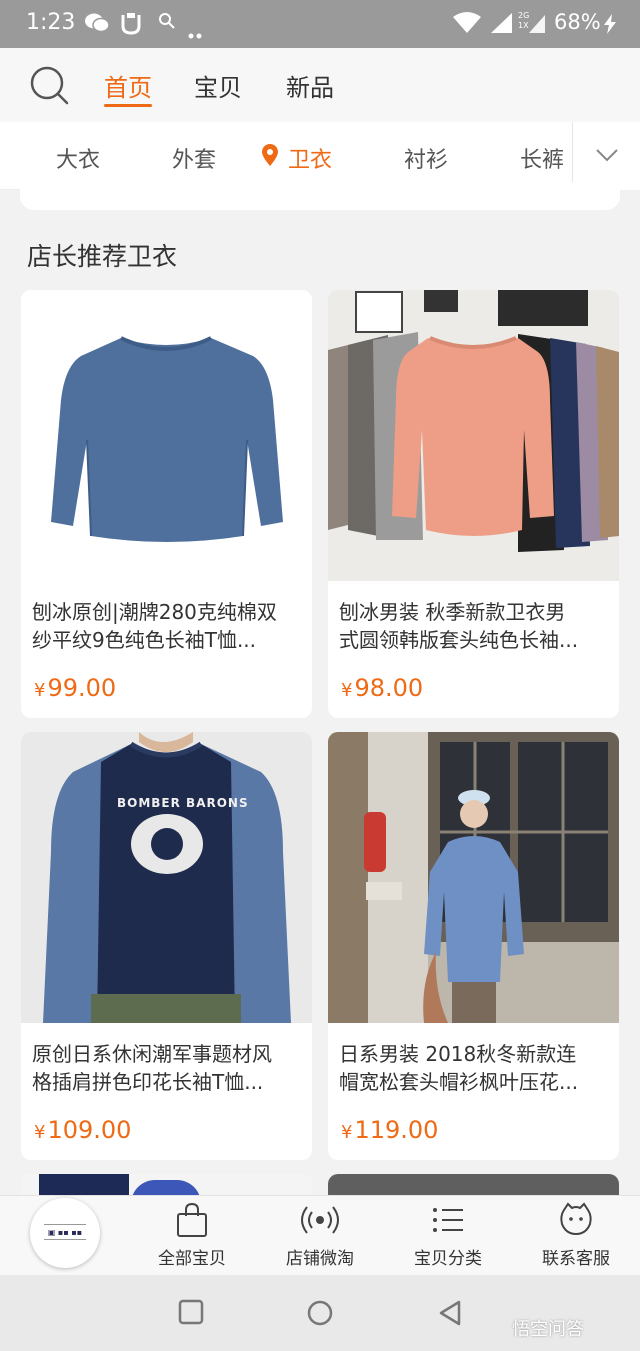 This screenshot has height=1351, width=640. Describe the element at coordinates (78, 158) in the screenshot. I see `category-coats: 大衣` at that location.